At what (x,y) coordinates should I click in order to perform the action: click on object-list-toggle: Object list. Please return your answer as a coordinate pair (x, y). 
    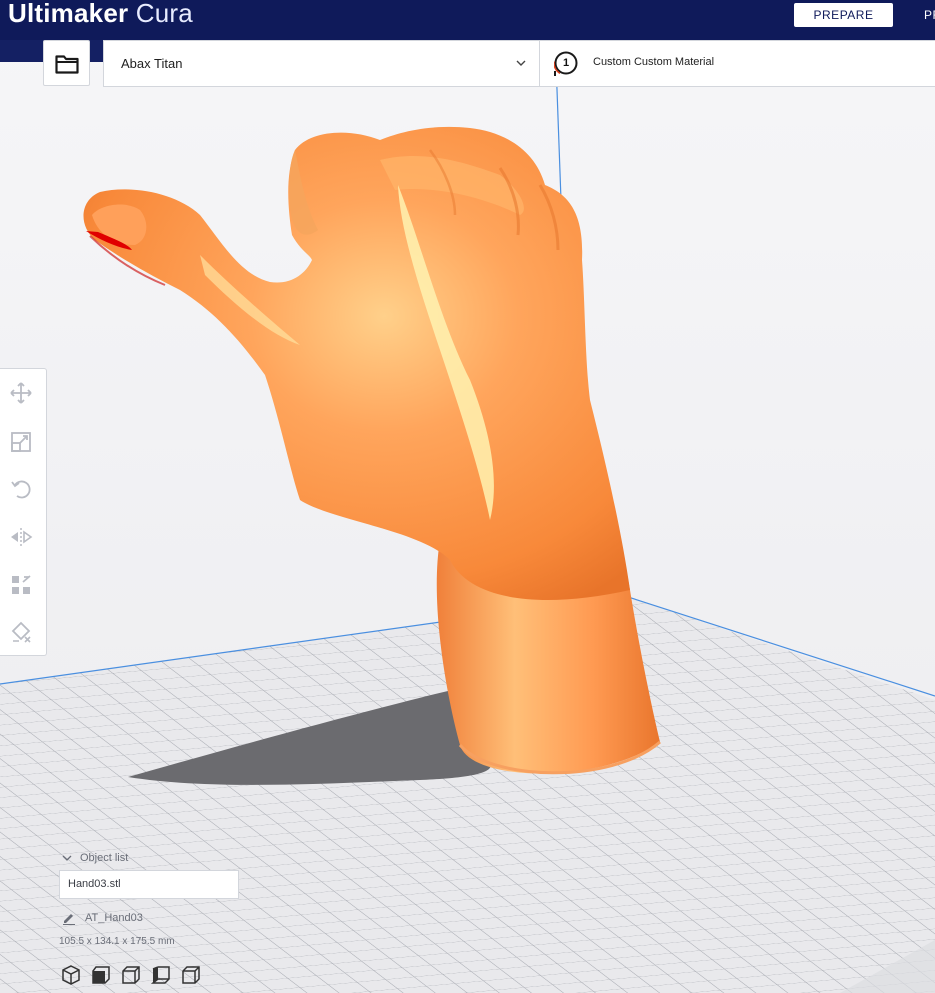
    Looking at the image, I should click on (95, 858).